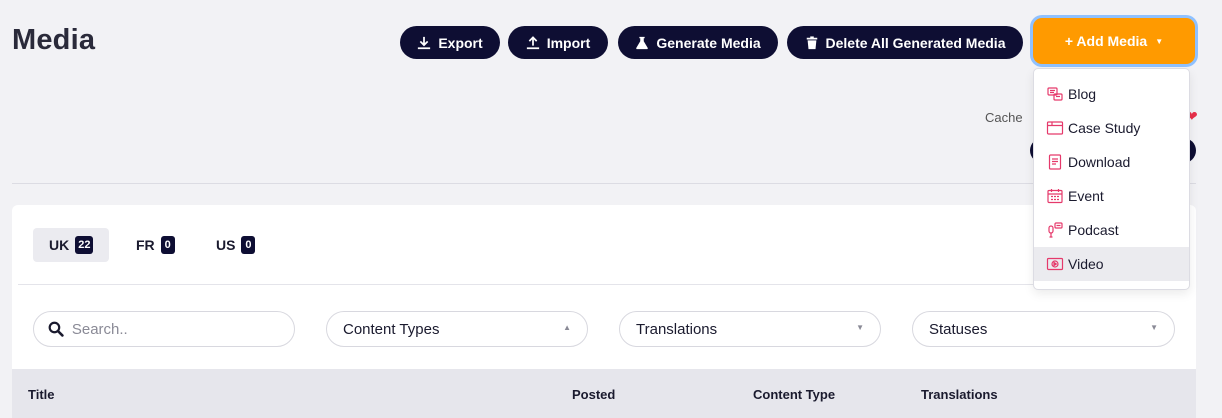 This screenshot has width=1222, height=418. Describe the element at coordinates (677, 329) in the screenshot. I see `translations-value: Translations` at that location.